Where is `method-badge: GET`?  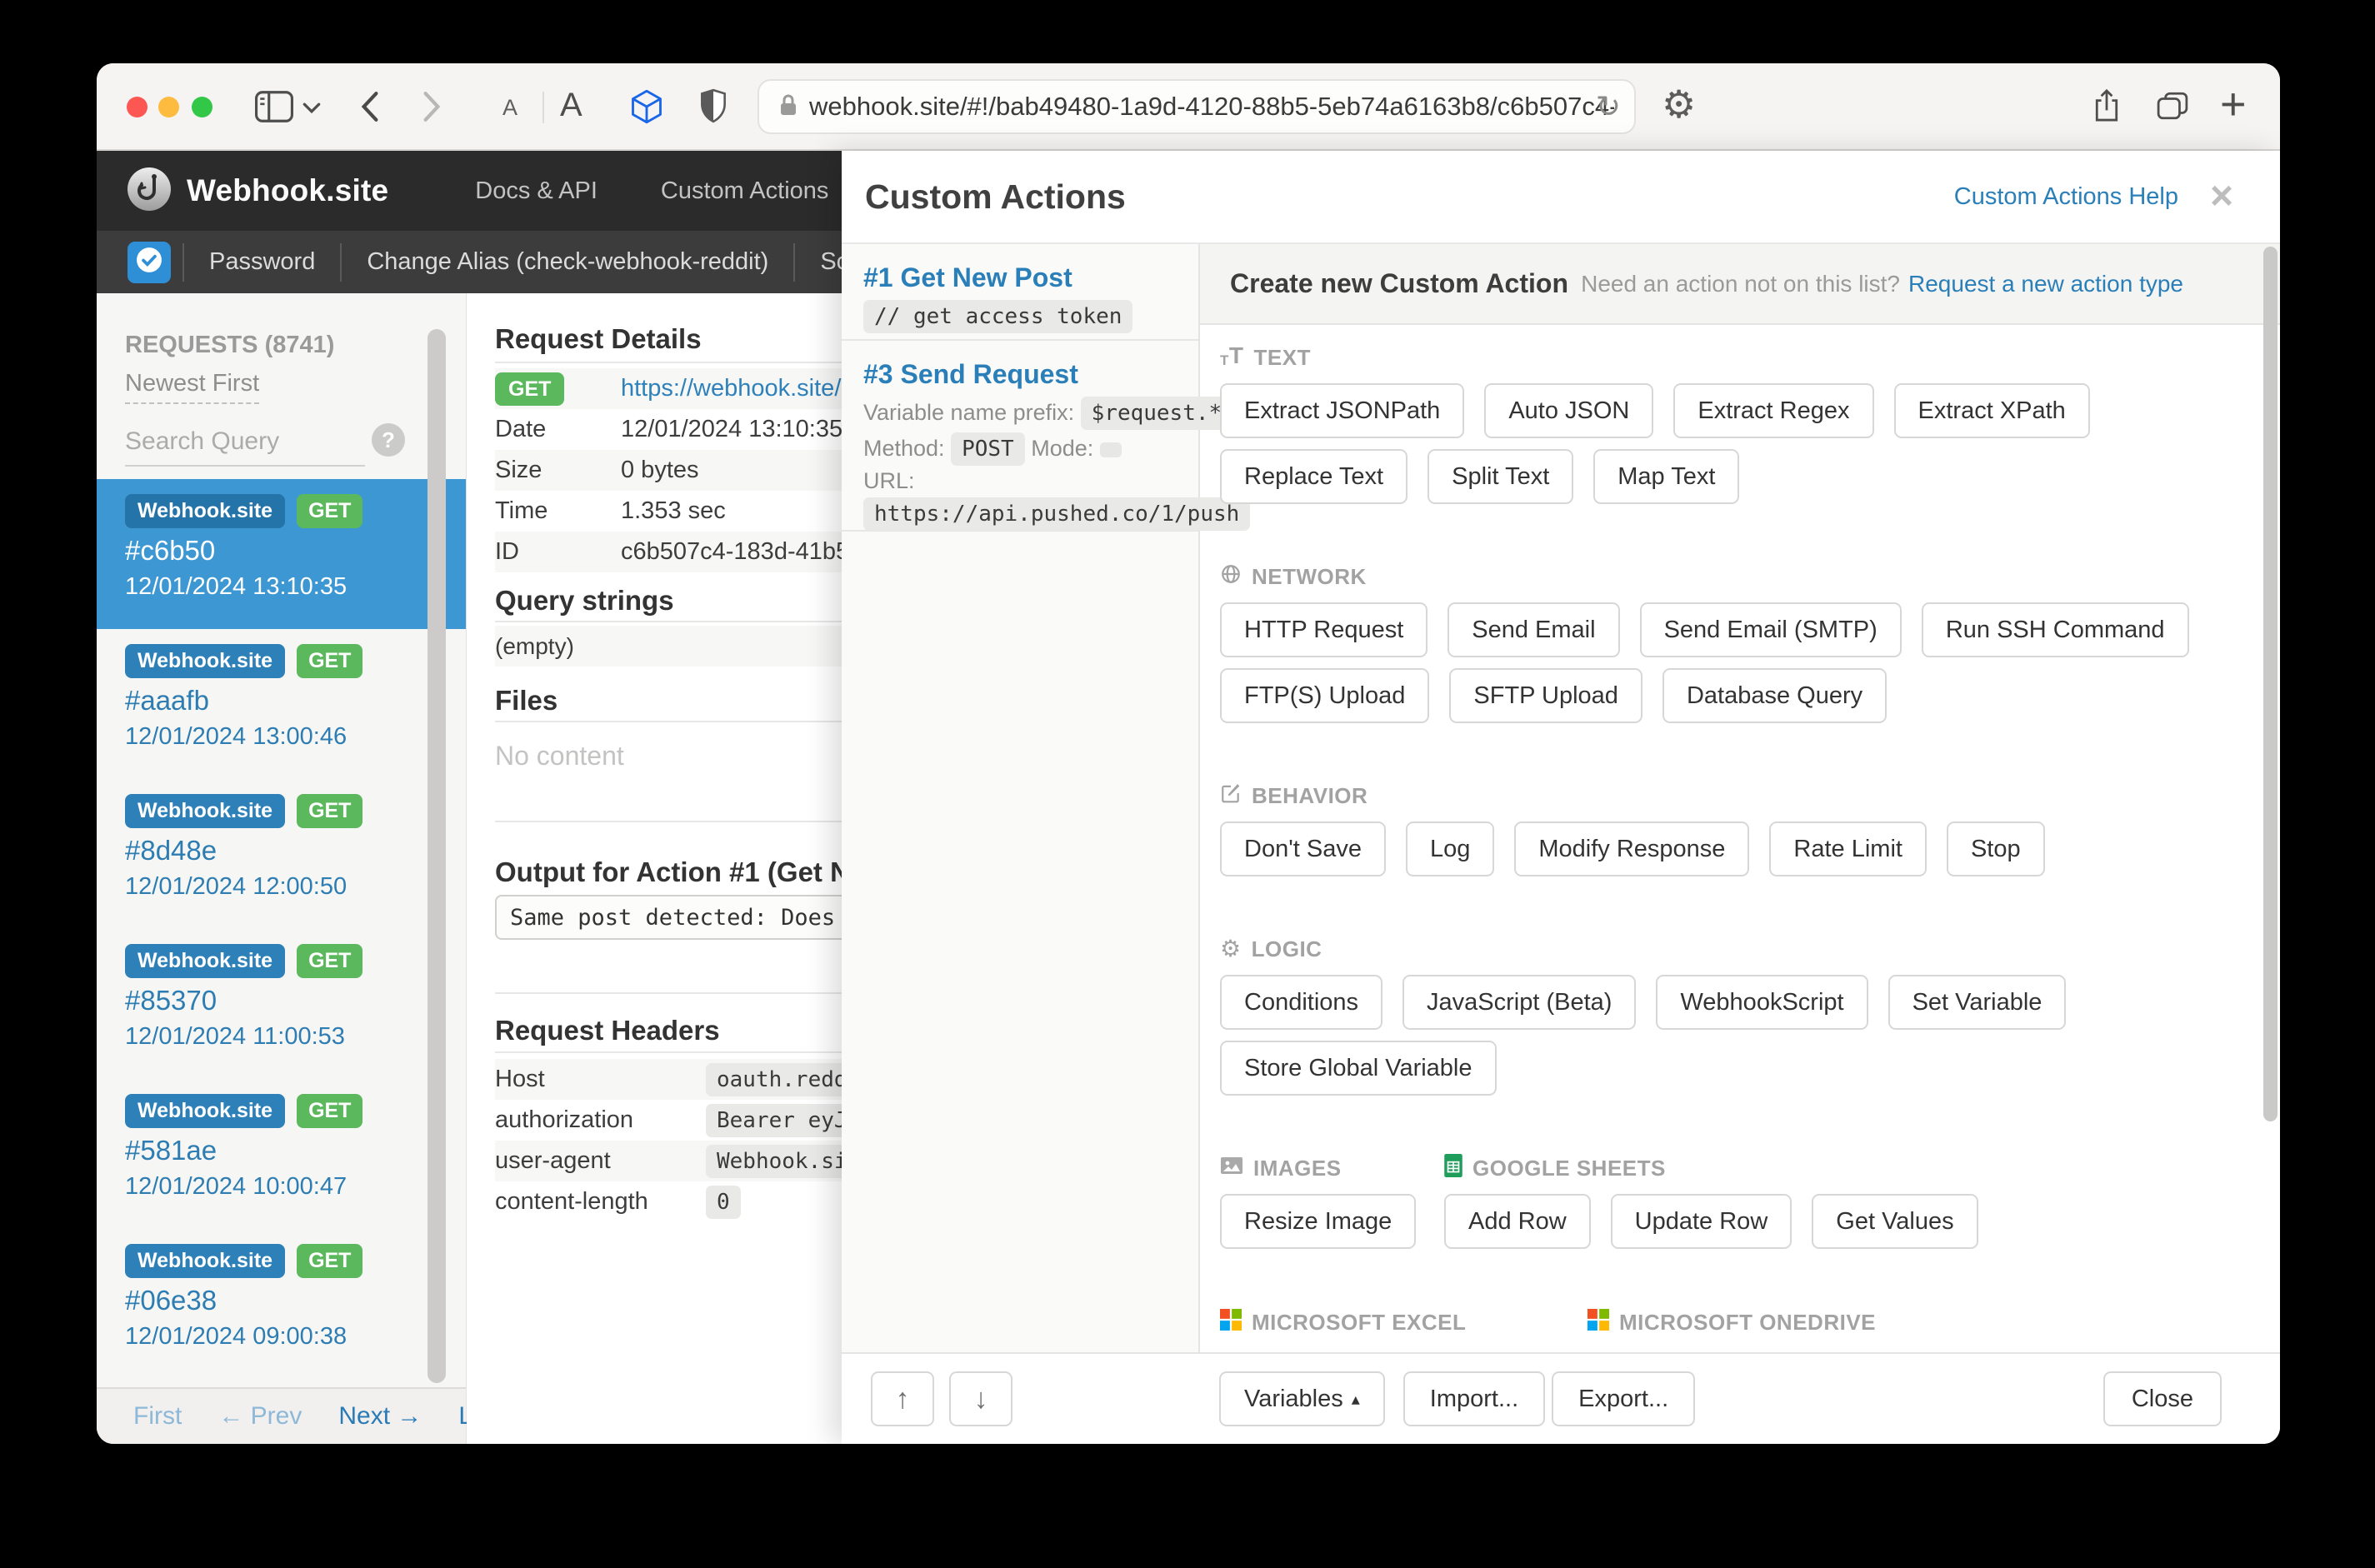 method-badge: GET is located at coordinates (330, 511).